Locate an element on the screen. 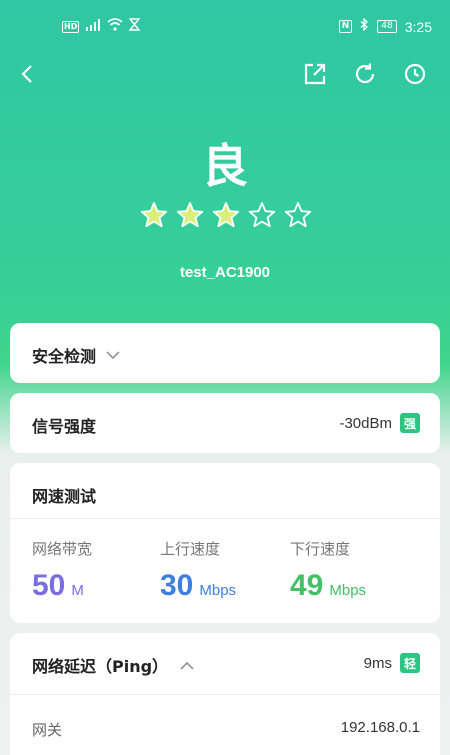  history-icon is located at coordinates (415, 74).